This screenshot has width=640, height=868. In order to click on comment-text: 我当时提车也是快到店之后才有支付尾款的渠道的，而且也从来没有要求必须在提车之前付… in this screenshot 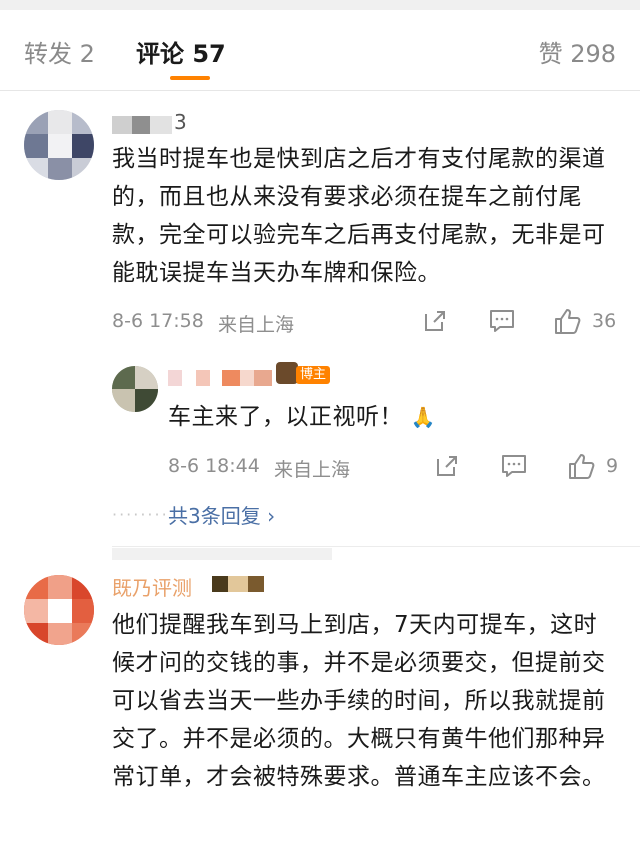, I will do `click(359, 216)`.